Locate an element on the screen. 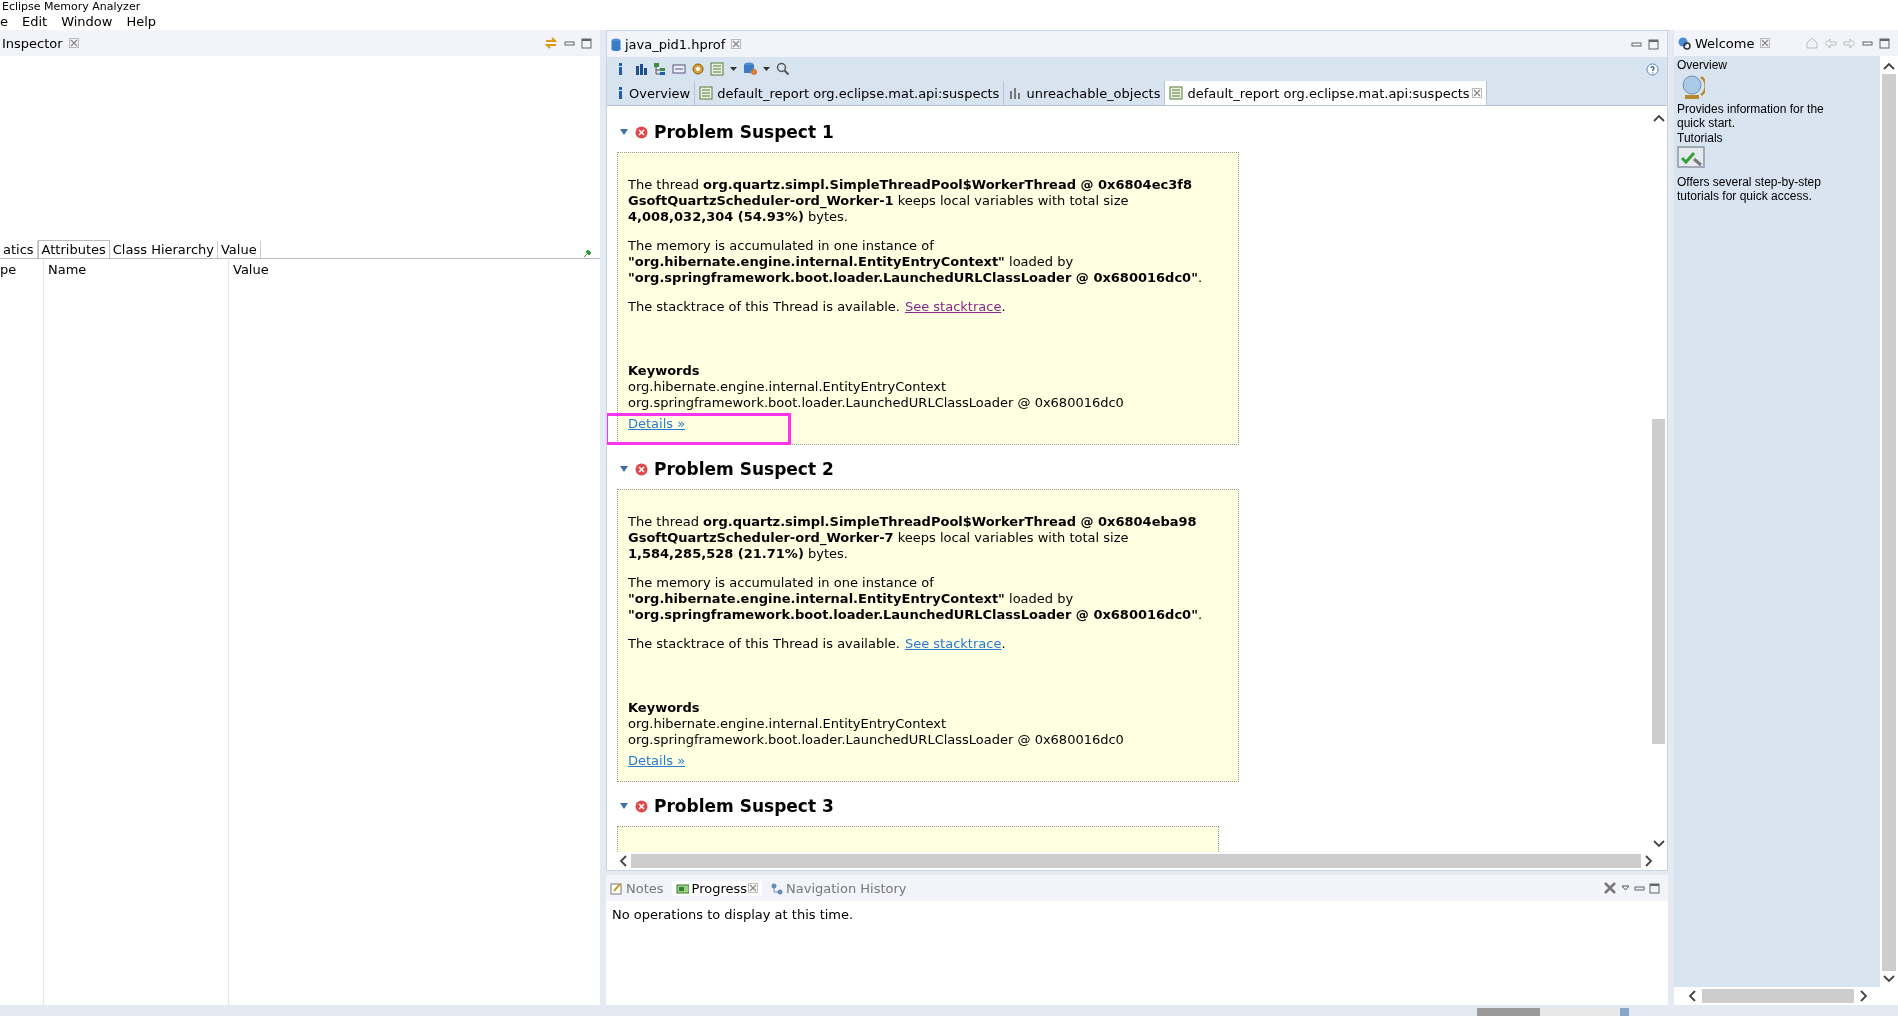 This screenshot has width=1898, height=1016. window-title: Eclipse Memory Analyzer is located at coordinates (949, 6).